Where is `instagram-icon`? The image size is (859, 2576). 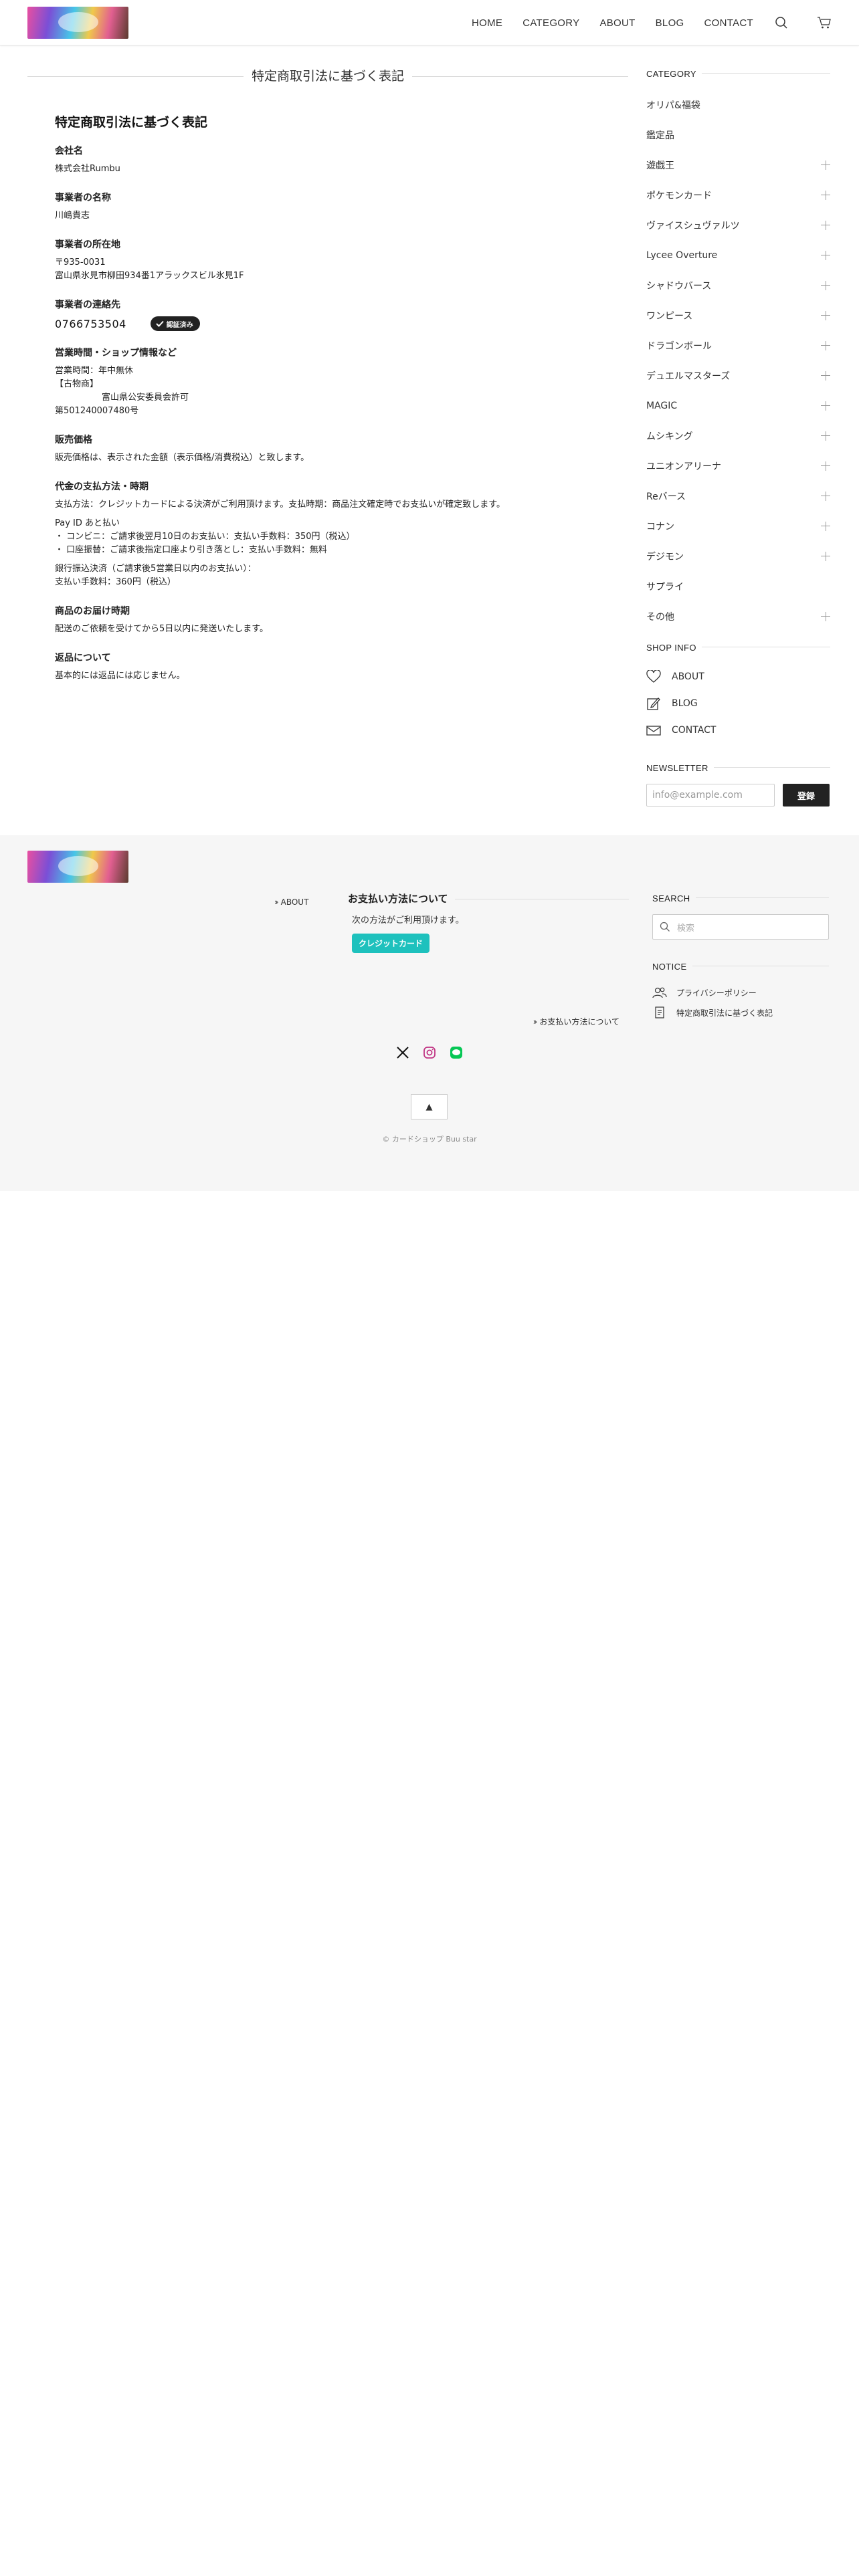
instagram-icon is located at coordinates (429, 1053).